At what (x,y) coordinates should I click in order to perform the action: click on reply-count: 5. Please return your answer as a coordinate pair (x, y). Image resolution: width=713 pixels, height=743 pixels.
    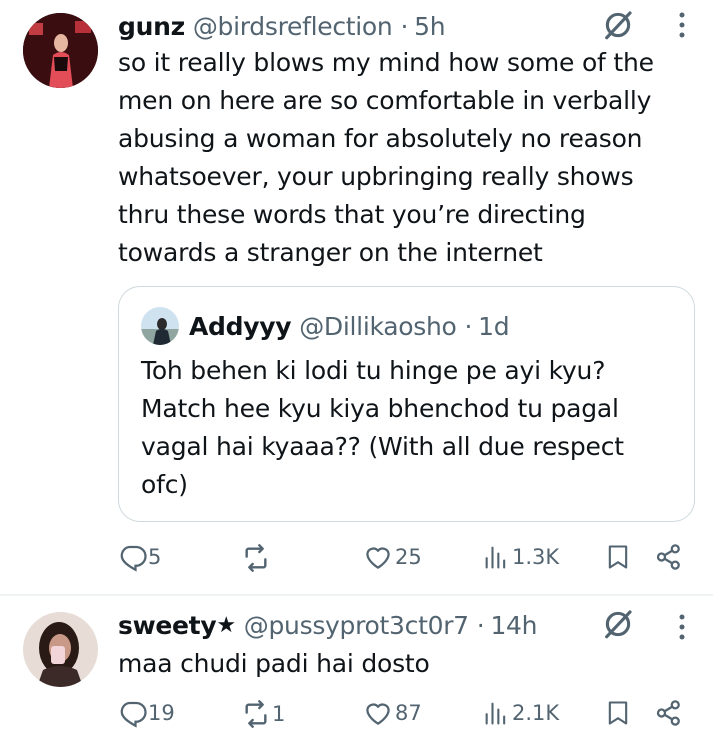
    Looking at the image, I should click on (155, 557).